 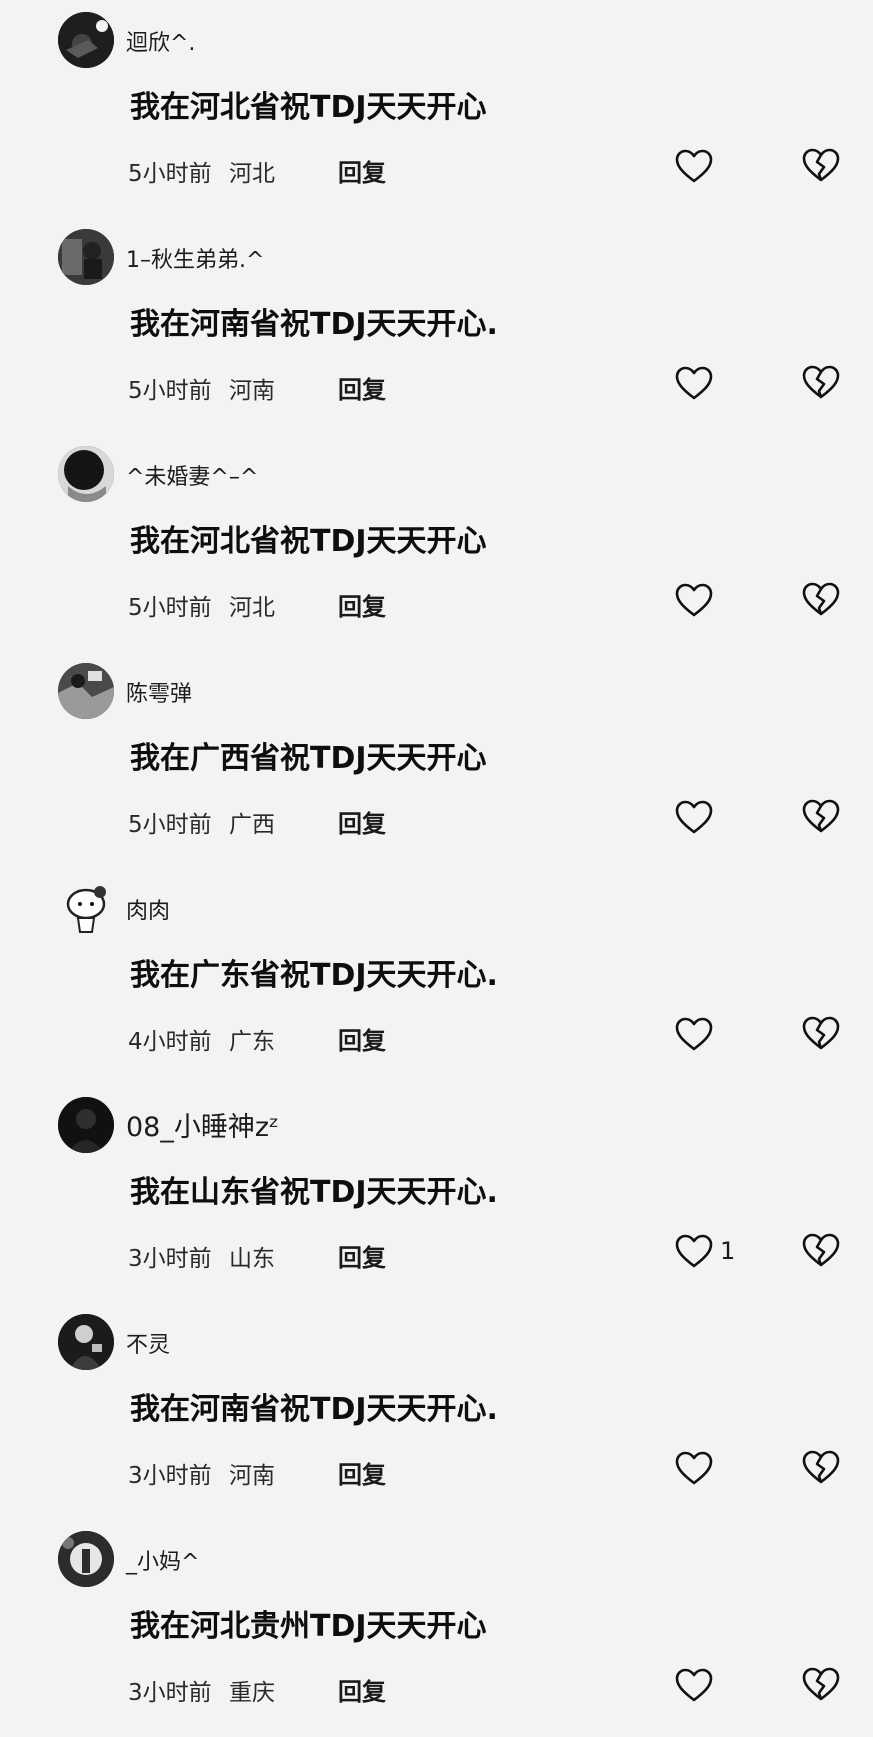 I want to click on username: 08_小睡神zᶻ, so click(x=202, y=1124).